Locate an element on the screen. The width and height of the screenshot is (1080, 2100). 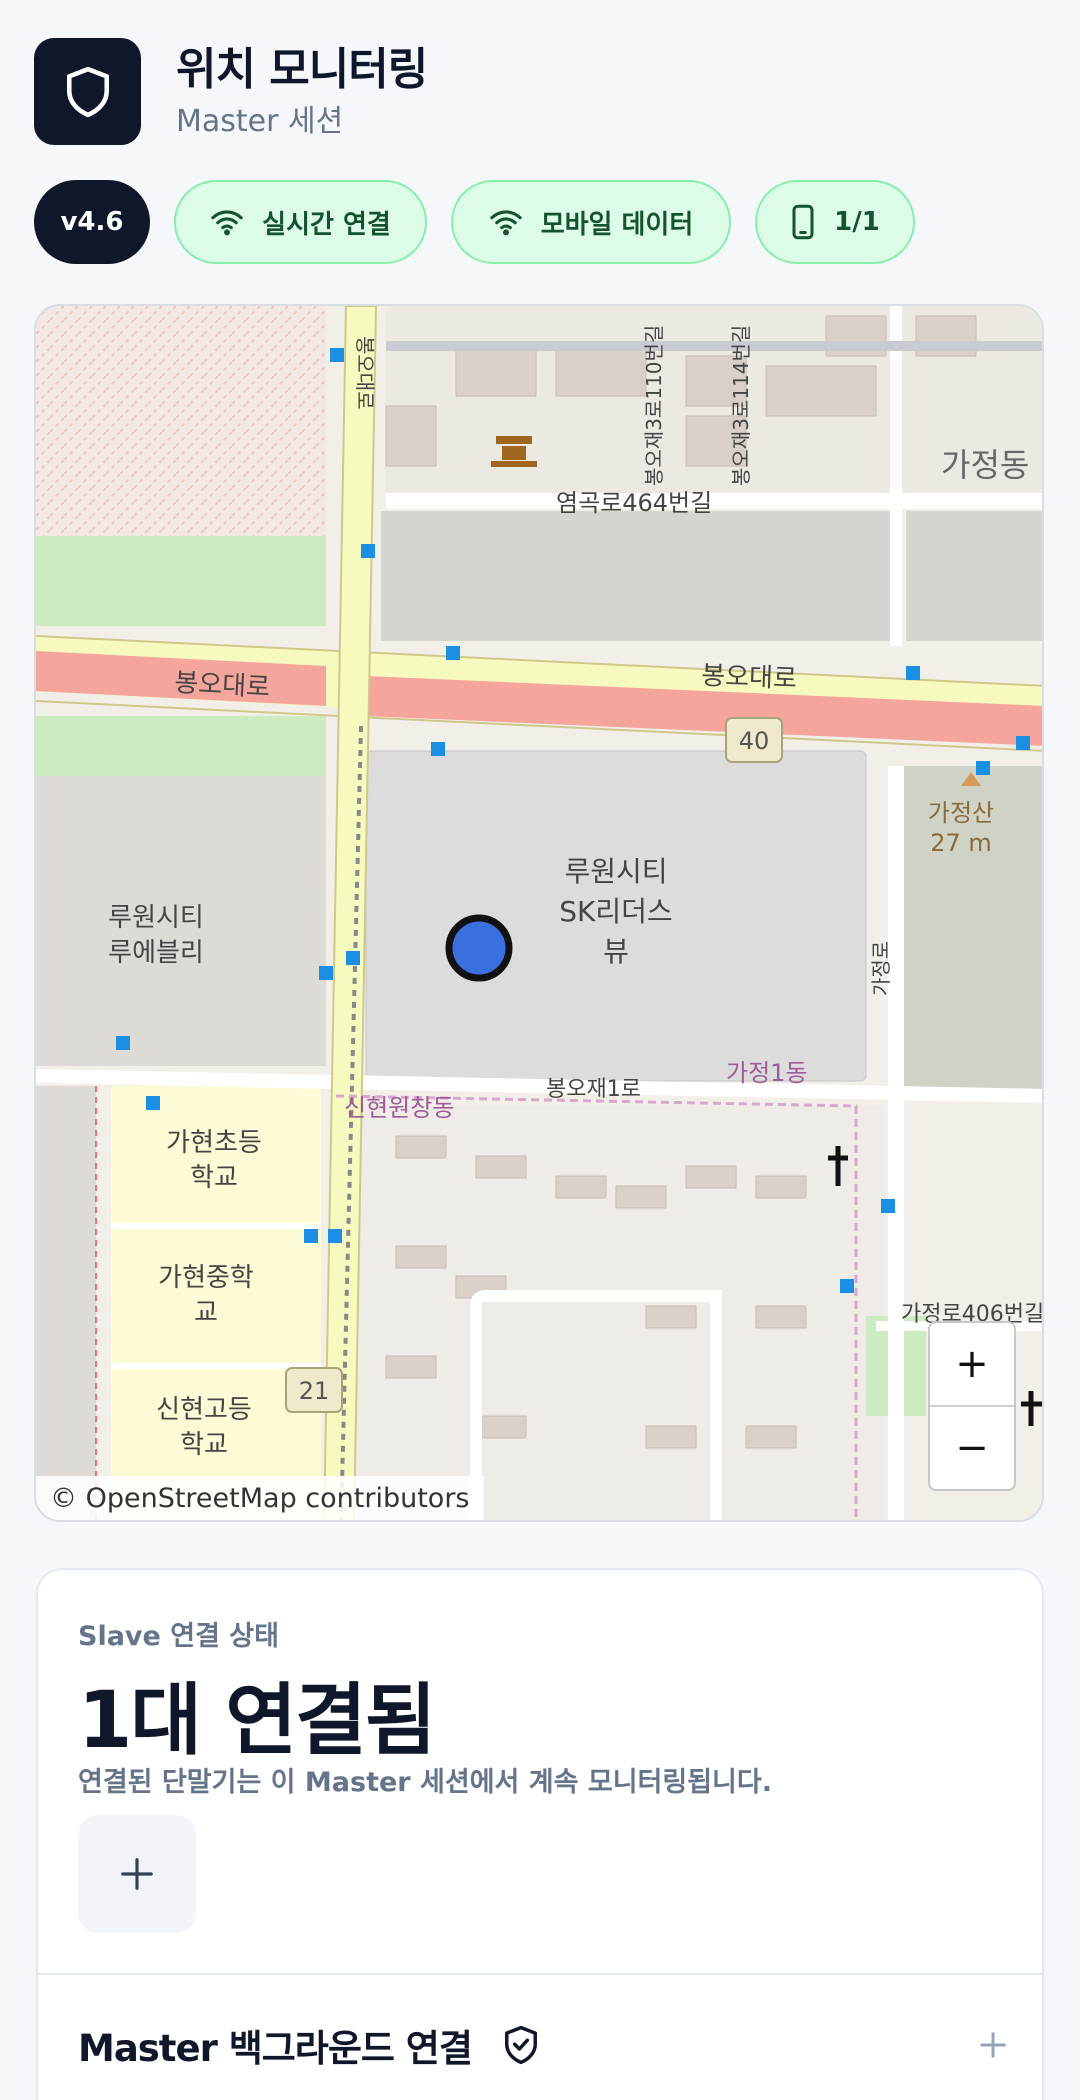
map-label-school: 가현초등 is located at coordinates (214, 1143).